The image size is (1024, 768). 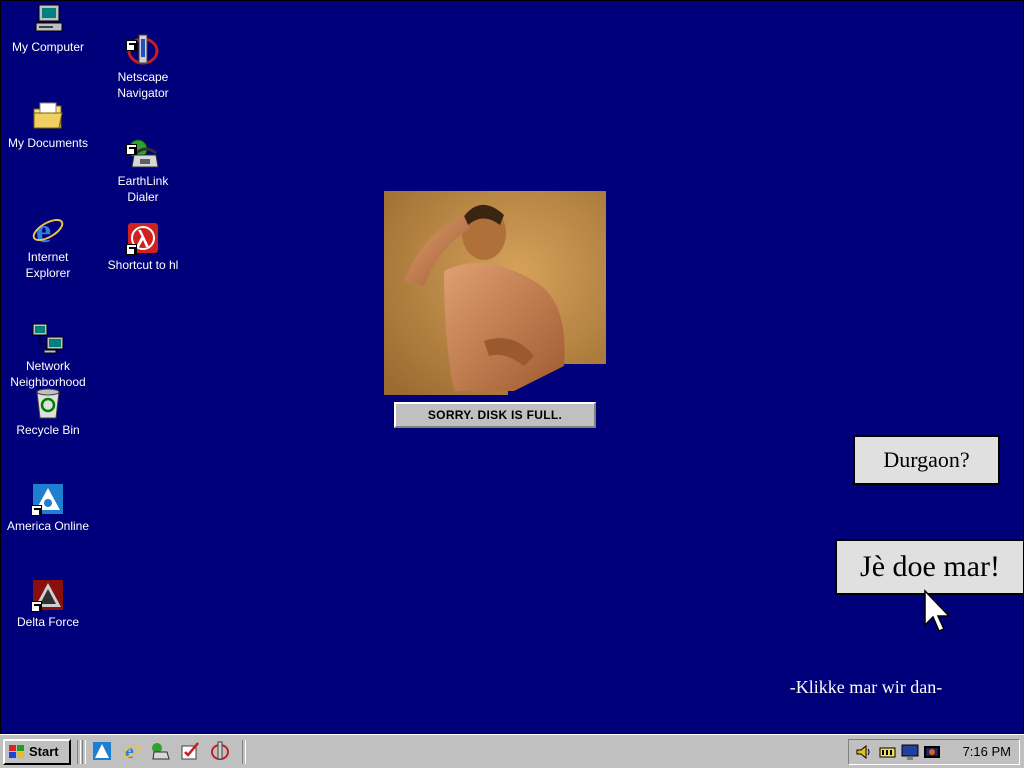 What do you see at coordinates (44, 751) in the screenshot?
I see `start-label: Start` at bounding box center [44, 751].